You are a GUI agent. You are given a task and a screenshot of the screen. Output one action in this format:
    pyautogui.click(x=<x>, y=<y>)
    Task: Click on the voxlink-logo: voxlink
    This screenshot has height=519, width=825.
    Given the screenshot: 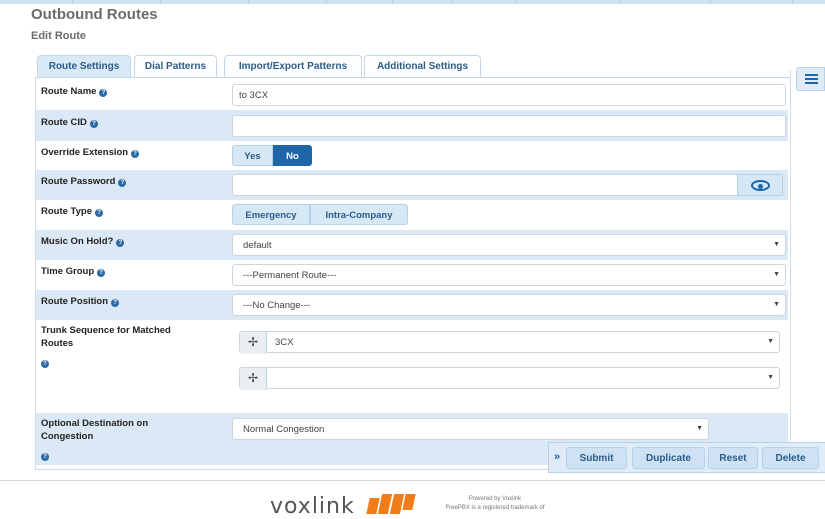 What is the action you would take?
    pyautogui.click(x=312, y=506)
    